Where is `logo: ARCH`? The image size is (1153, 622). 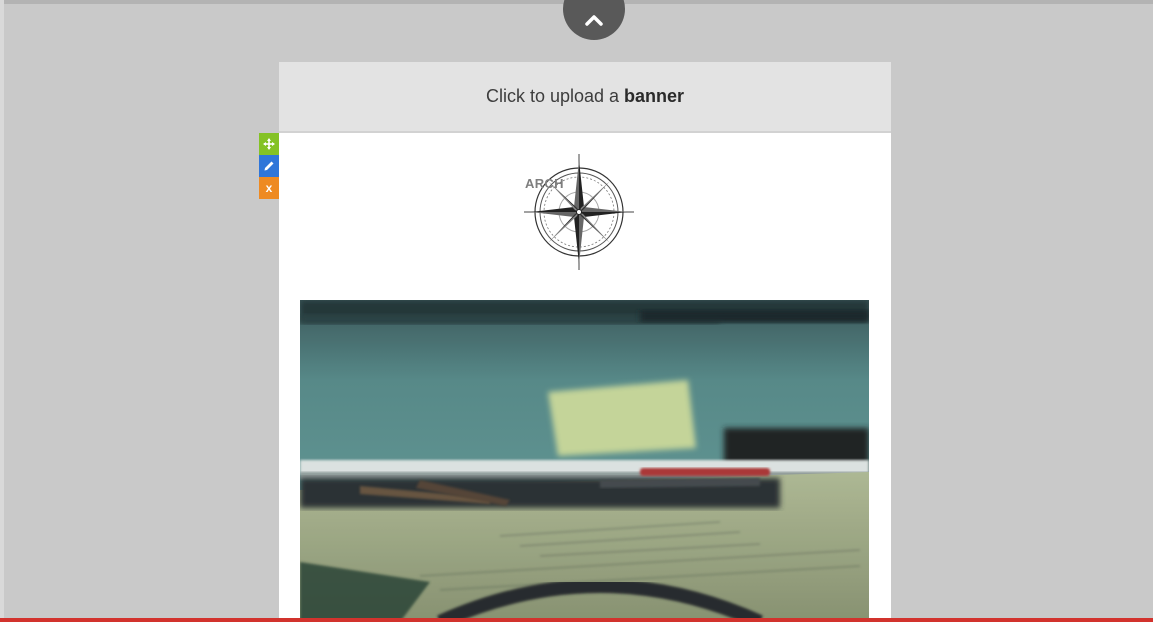 logo: ARCH is located at coordinates (579, 212).